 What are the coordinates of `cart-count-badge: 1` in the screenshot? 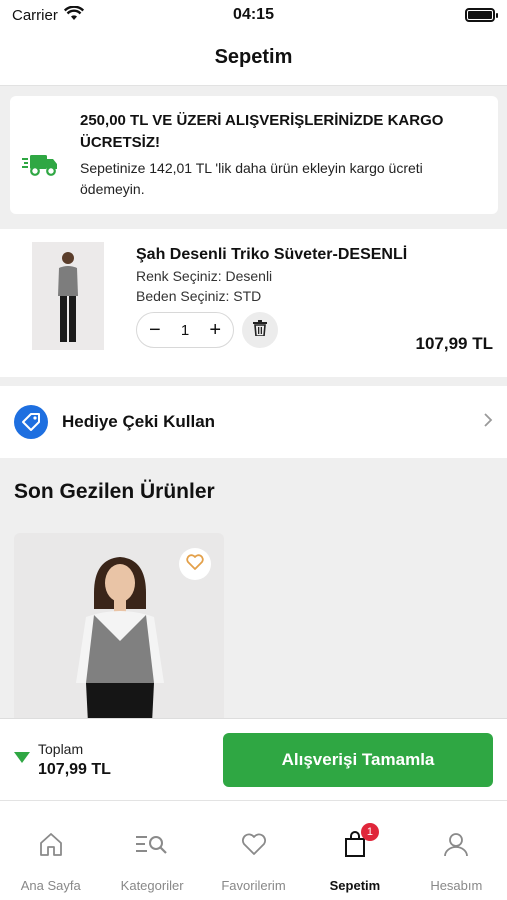 It's located at (369, 832).